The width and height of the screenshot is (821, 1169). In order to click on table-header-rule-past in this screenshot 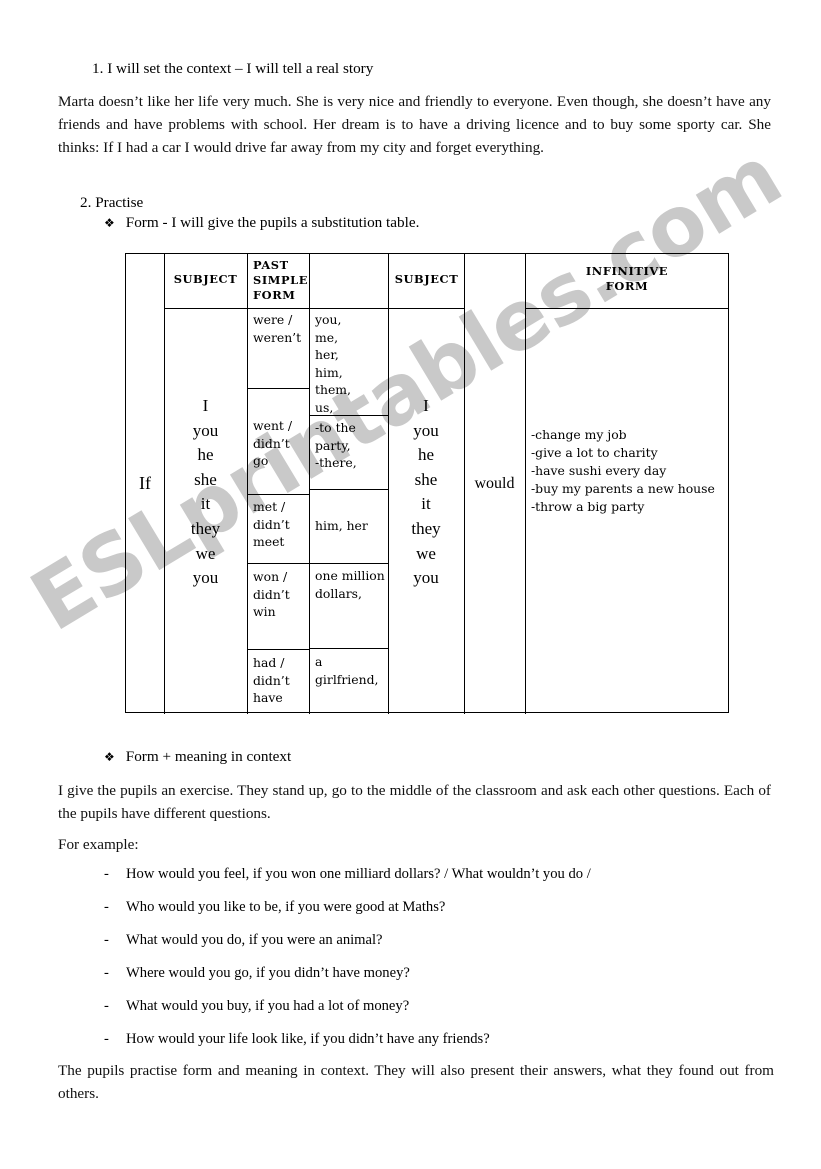, I will do `click(317, 308)`.